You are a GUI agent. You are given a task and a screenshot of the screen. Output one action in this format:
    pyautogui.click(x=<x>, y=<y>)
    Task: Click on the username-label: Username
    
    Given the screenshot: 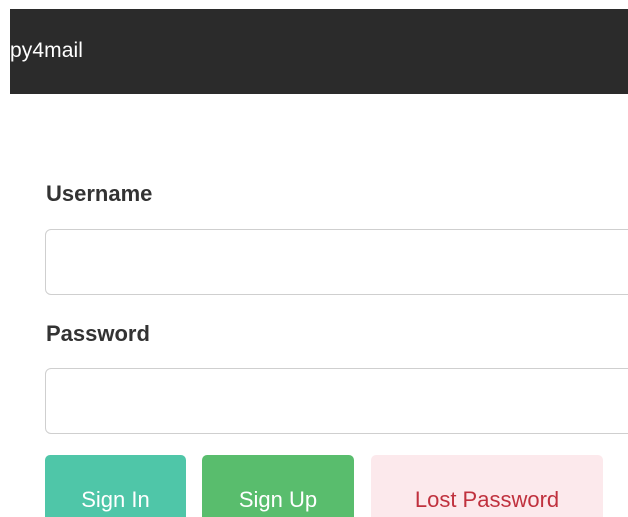 What is the action you would take?
    pyautogui.click(x=99, y=193)
    